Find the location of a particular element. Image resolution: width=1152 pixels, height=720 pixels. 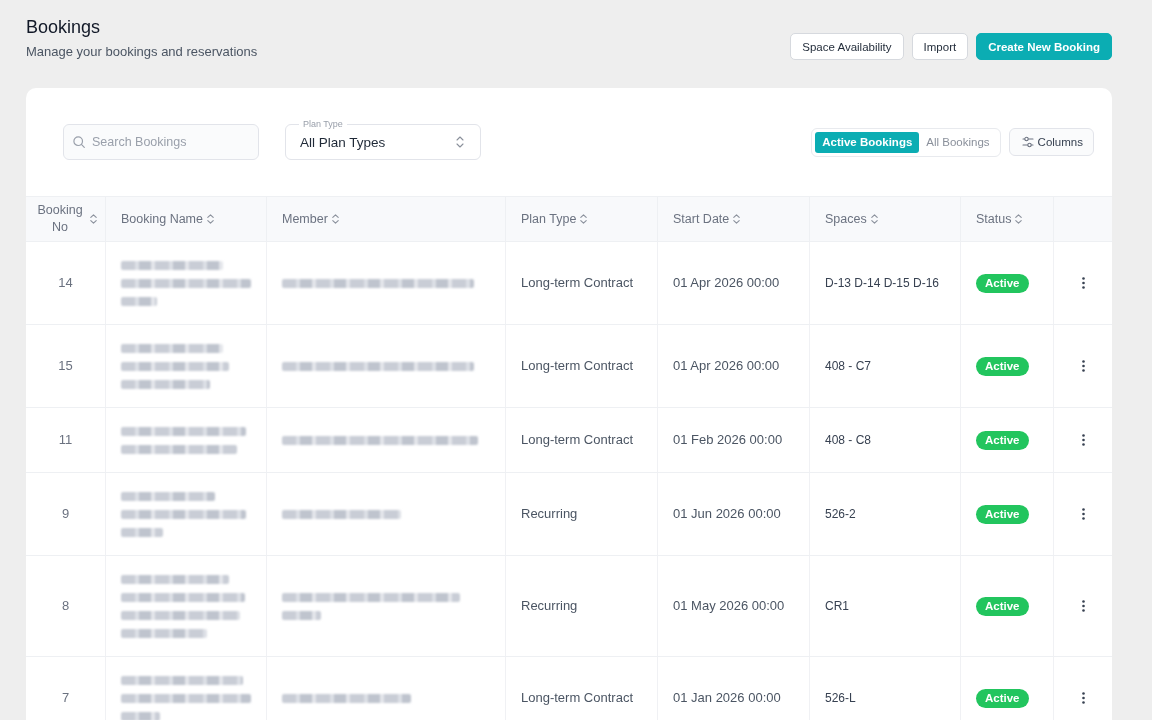

table-cell: D-13 D-14 D-15 D-16 is located at coordinates (885, 283).